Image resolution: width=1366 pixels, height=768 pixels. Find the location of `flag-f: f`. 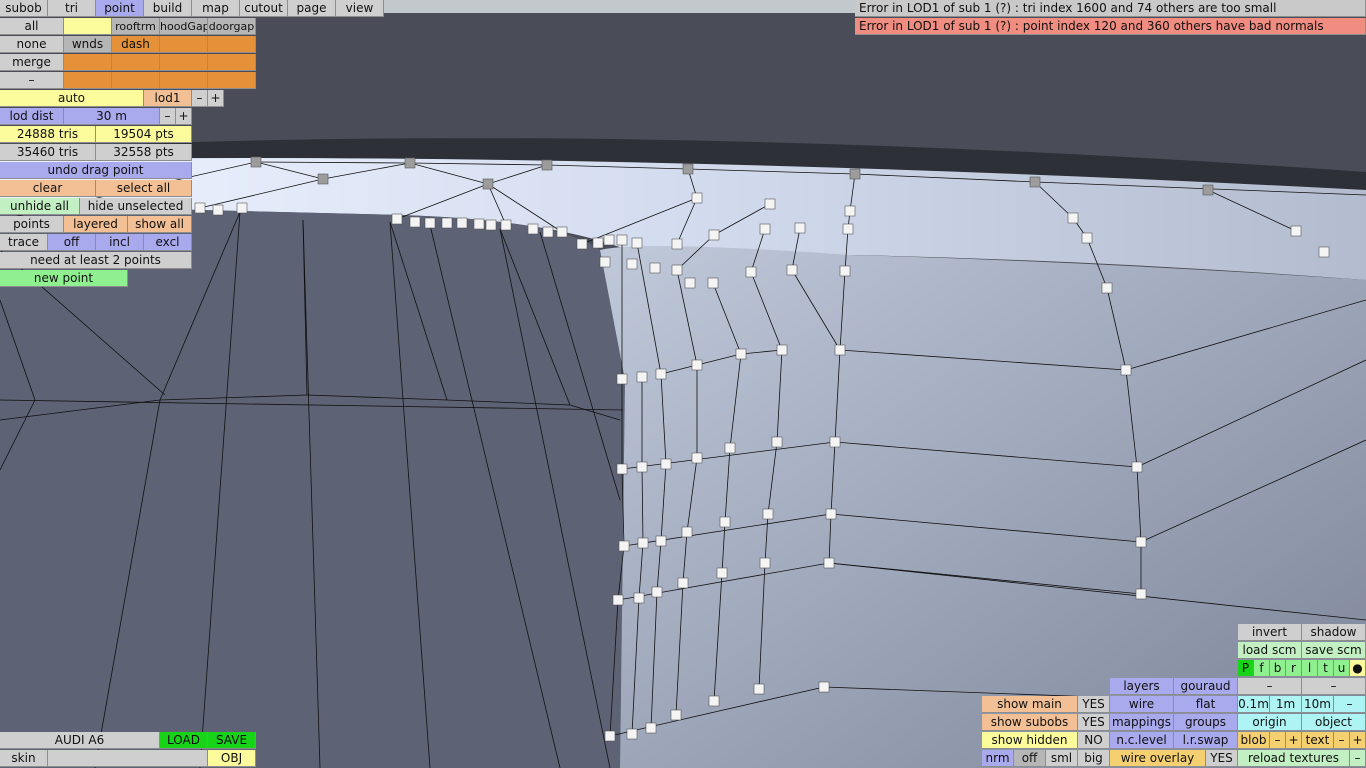

flag-f: f is located at coordinates (1262, 668).